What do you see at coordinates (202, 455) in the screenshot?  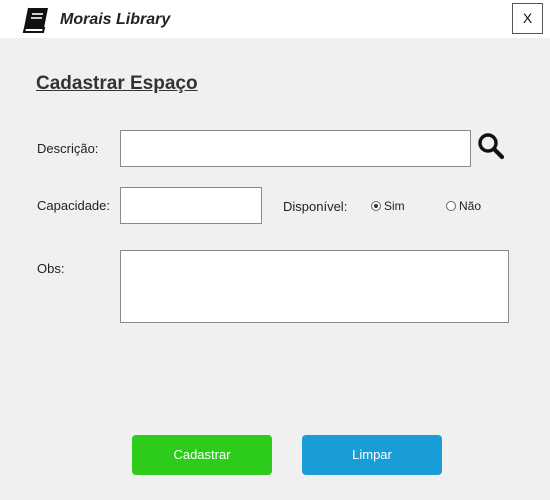 I see `cadastrar-button: Cadastrar` at bounding box center [202, 455].